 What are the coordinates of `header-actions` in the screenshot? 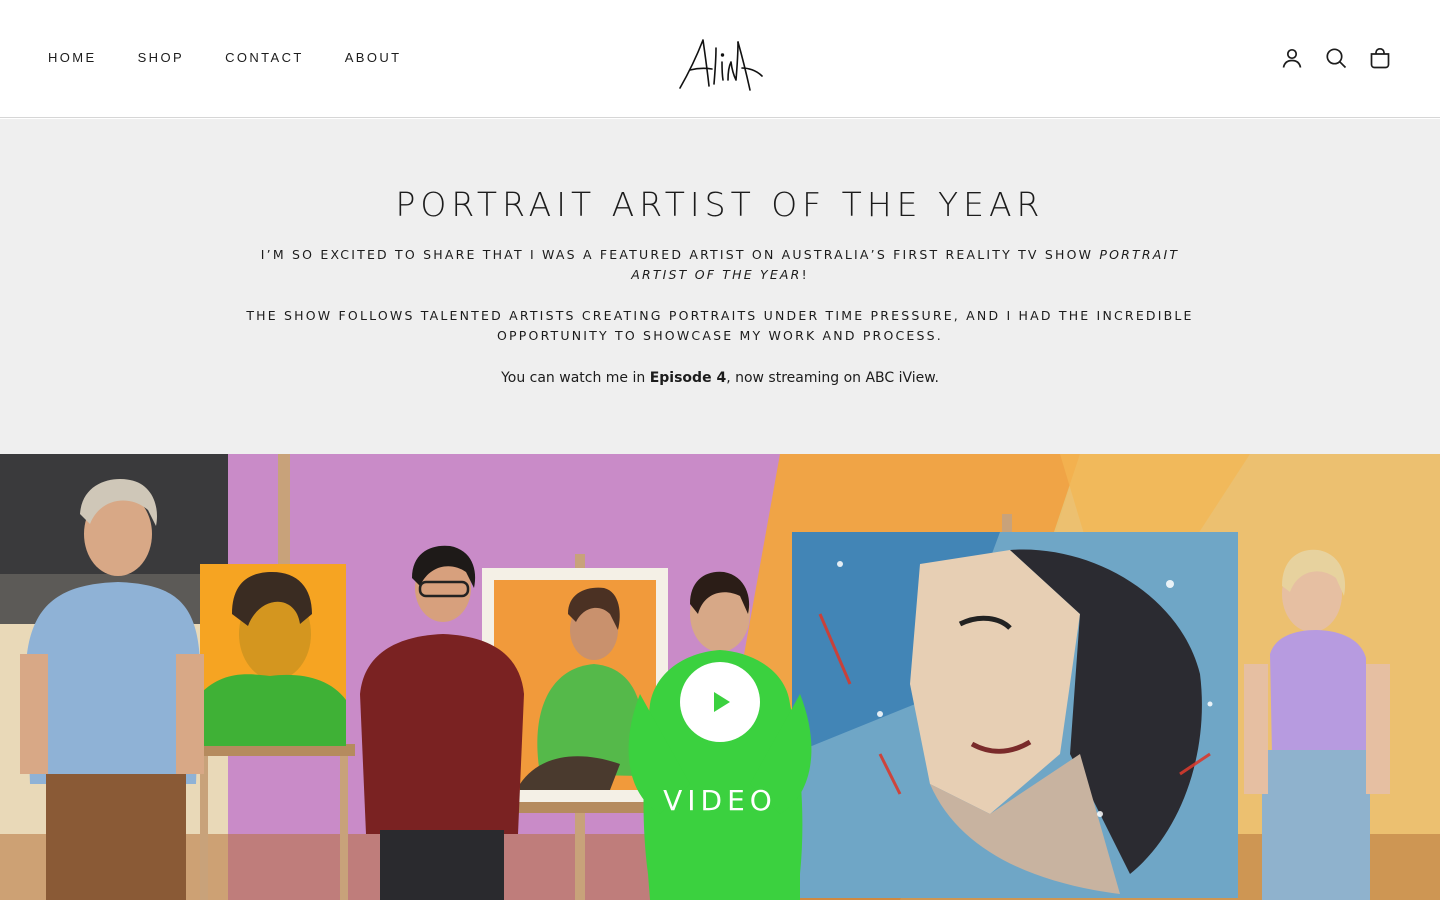 It's located at (1336, 58).